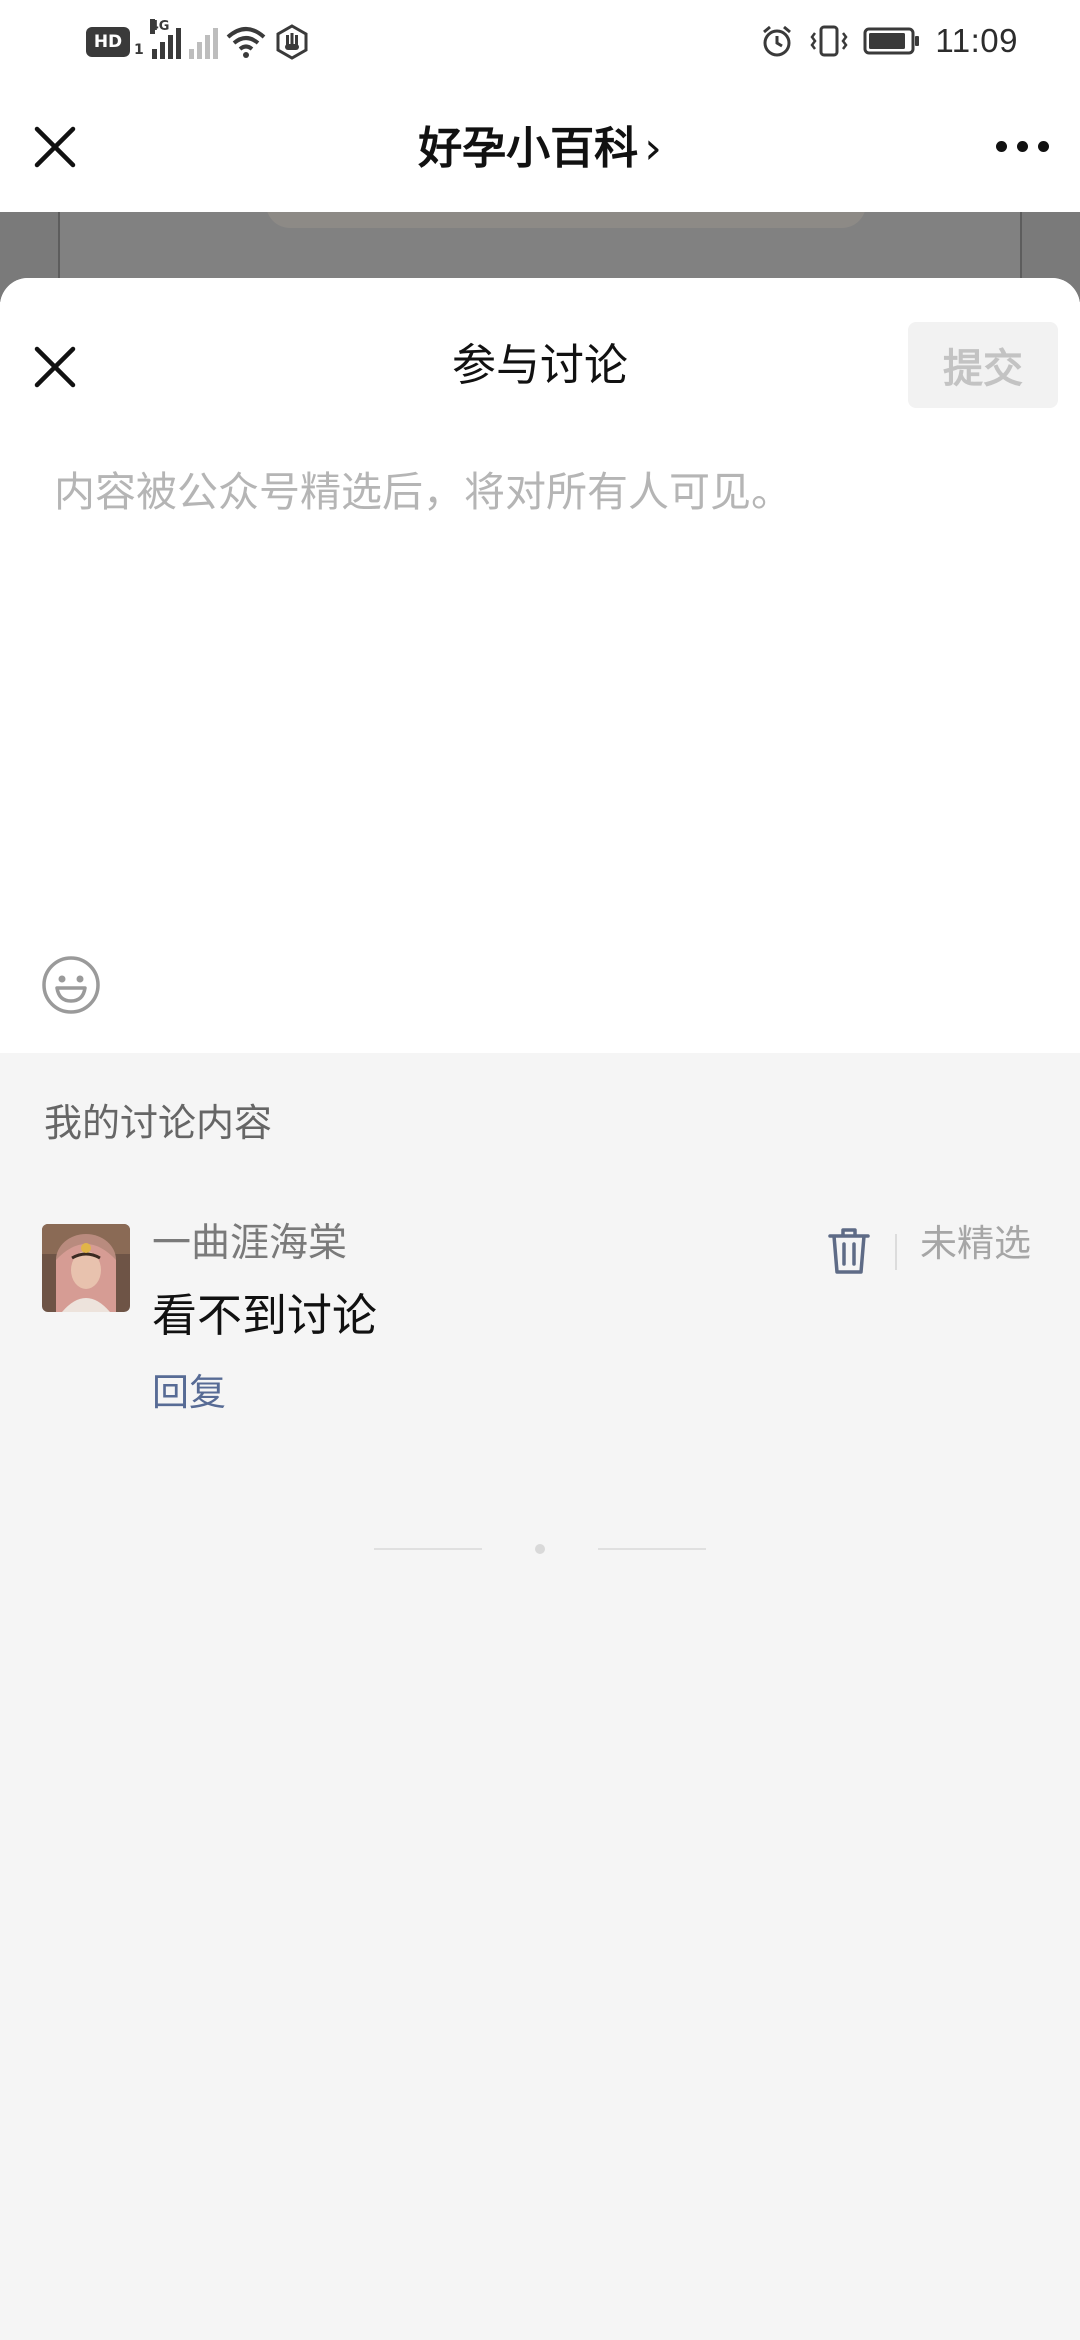 The height and width of the screenshot is (2340, 1080). What do you see at coordinates (265, 1315) in the screenshot?
I see `comment-text: 看不到讨论` at bounding box center [265, 1315].